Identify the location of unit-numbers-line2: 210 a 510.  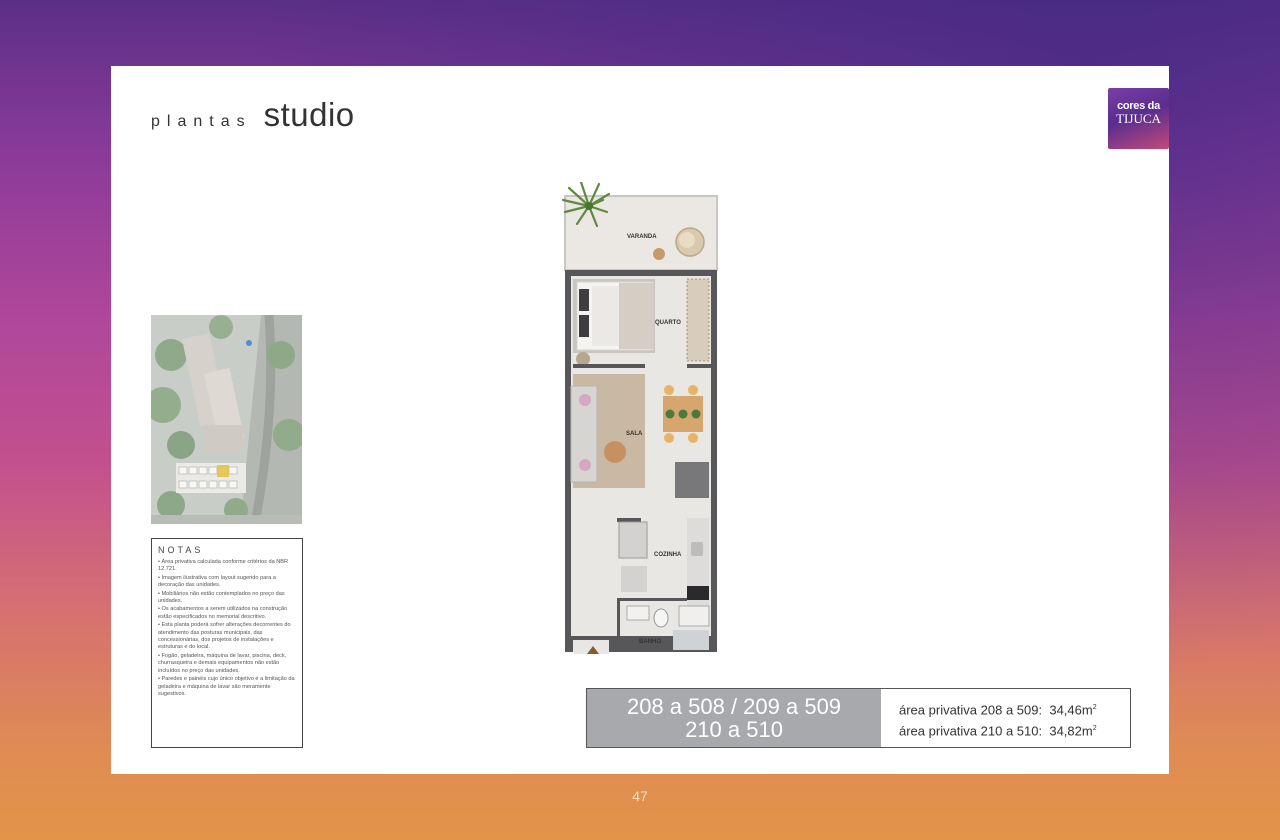
(734, 729).